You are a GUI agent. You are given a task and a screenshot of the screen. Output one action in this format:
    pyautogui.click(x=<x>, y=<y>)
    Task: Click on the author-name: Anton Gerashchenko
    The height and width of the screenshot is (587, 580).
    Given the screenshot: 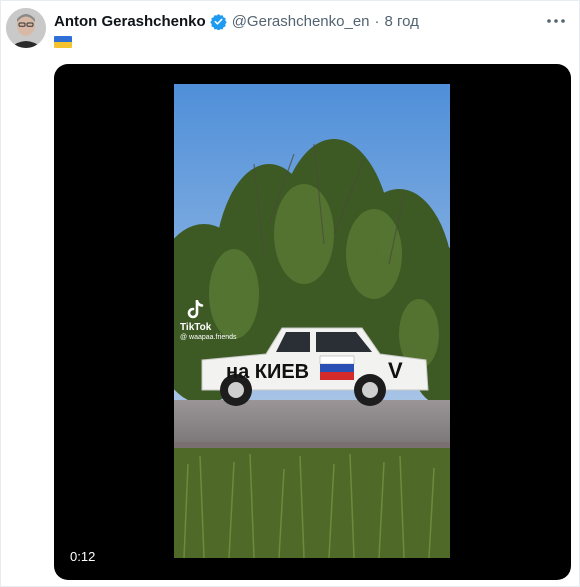 What is the action you would take?
    pyautogui.click(x=130, y=21)
    